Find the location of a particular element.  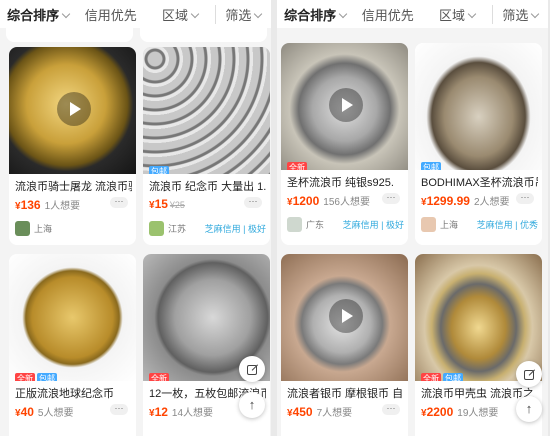

product-image: 全新 is located at coordinates (344, 106).